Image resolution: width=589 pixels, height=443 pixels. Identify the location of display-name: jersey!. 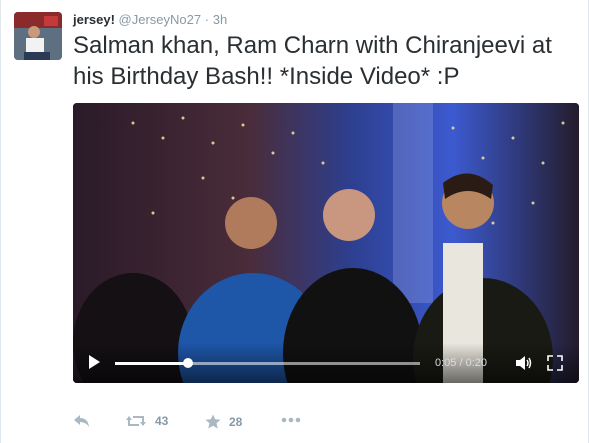
(94, 19).